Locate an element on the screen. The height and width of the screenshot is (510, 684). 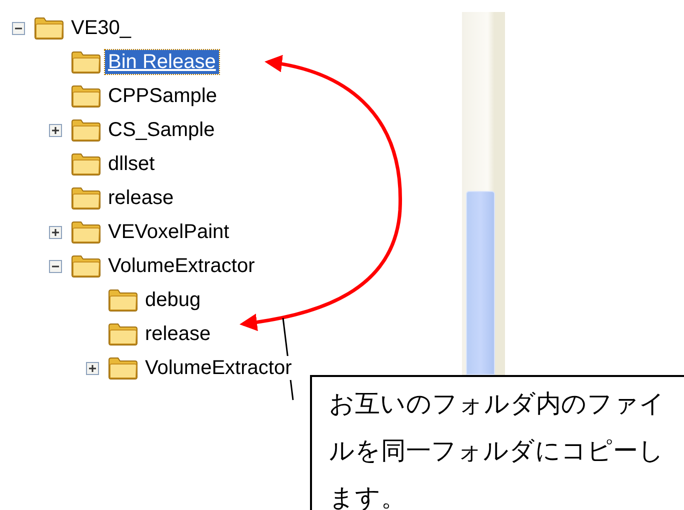
scrollbar is located at coordinates (483, 193).